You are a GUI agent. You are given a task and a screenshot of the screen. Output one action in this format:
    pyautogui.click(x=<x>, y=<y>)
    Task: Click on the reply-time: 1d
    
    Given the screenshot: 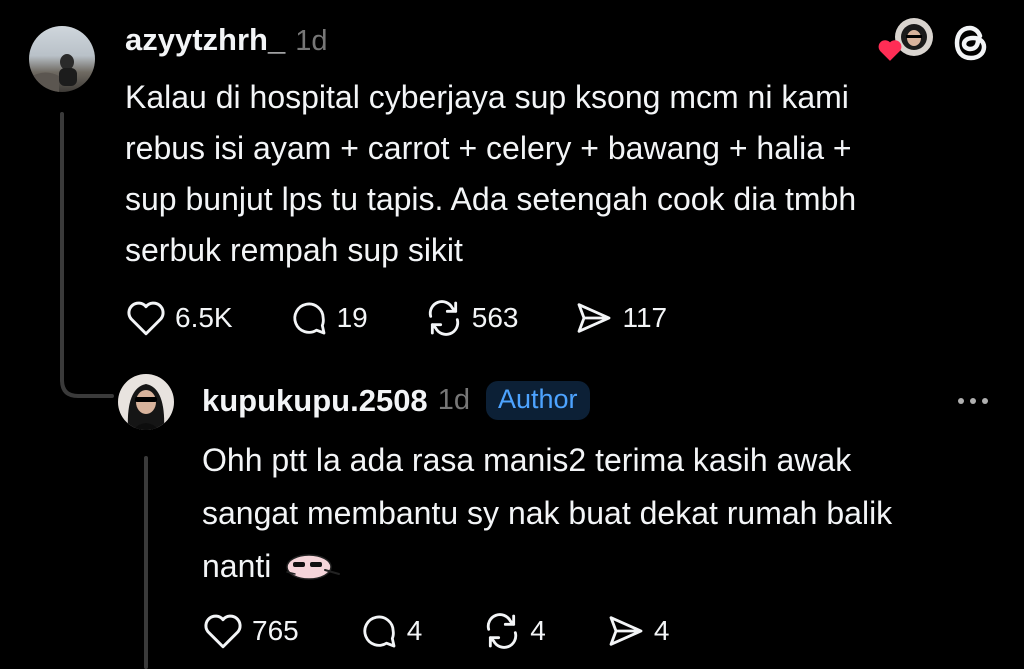 What is the action you would take?
    pyautogui.click(x=453, y=400)
    